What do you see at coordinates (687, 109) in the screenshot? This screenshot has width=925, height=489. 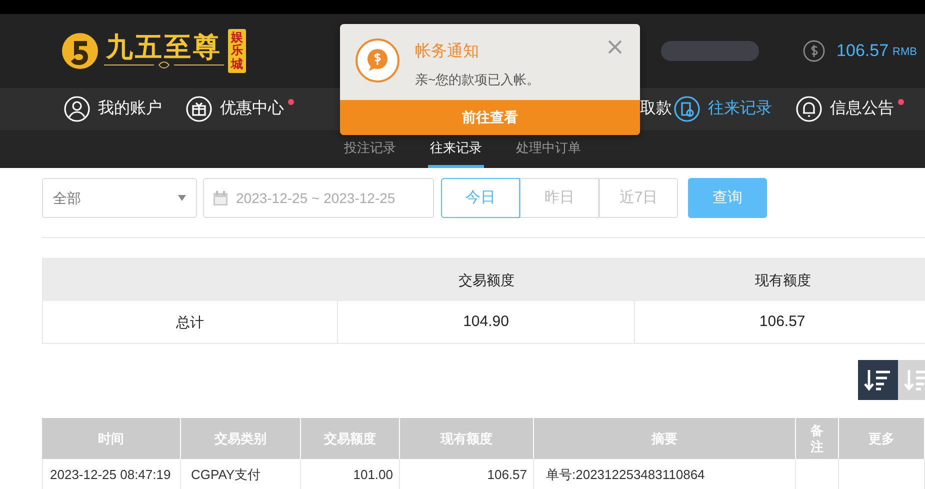 I see `document-clock-icon` at bounding box center [687, 109].